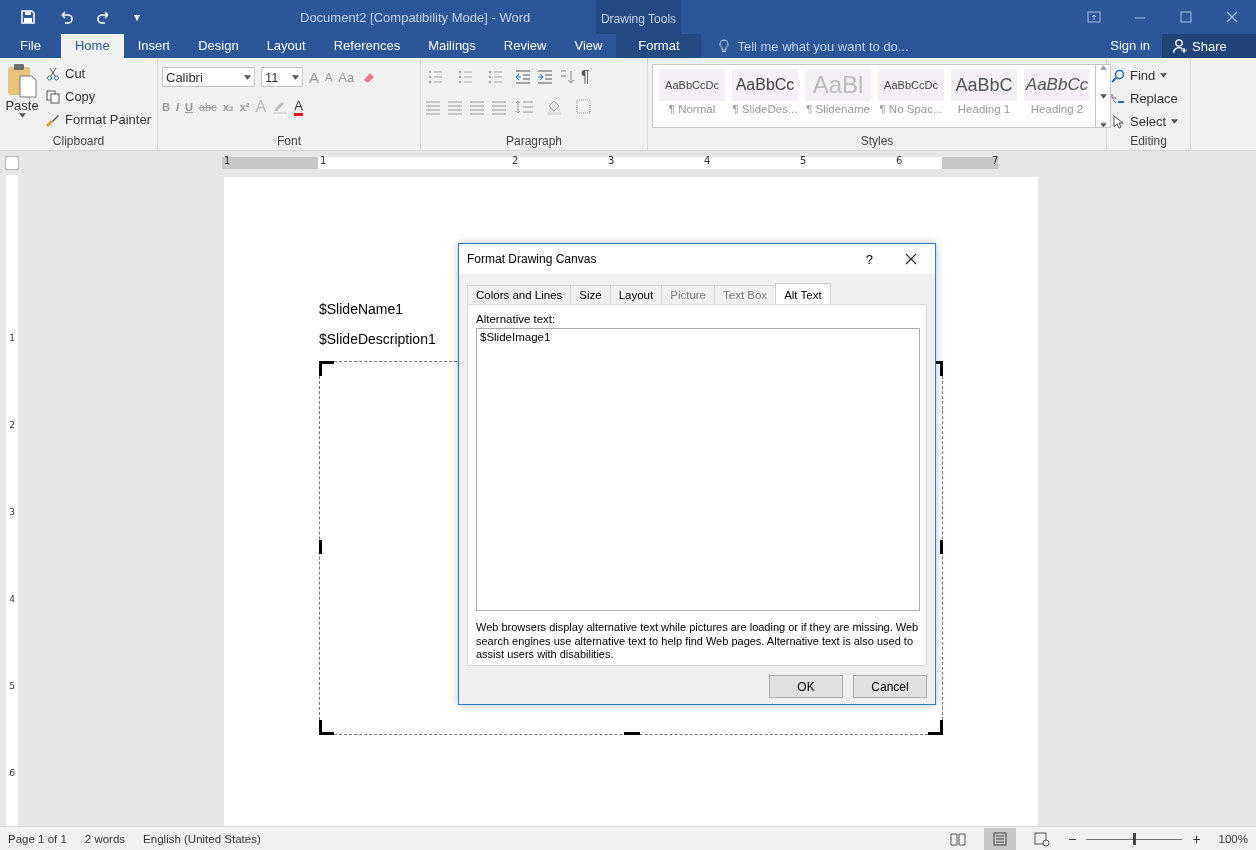 This screenshot has width=1256, height=850. I want to click on clipboard-command: Format Painter, so click(98, 119).